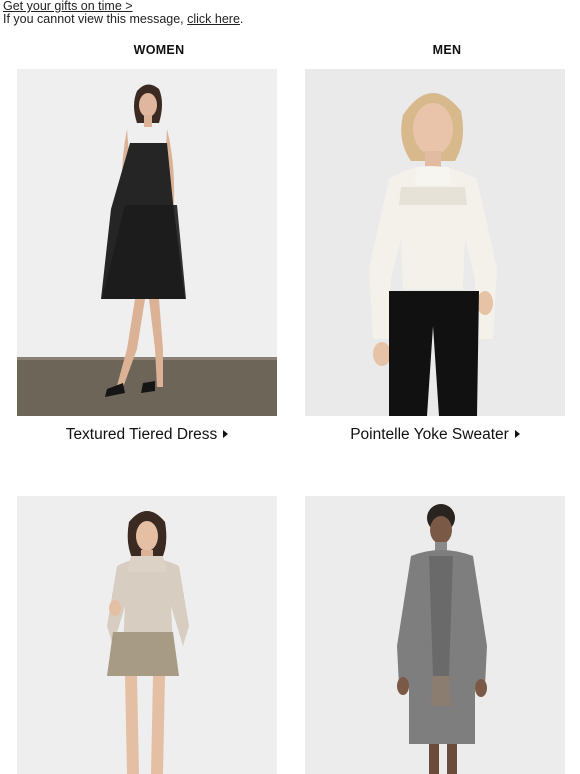 The width and height of the screenshot is (580, 774). What do you see at coordinates (241, 19) in the screenshot?
I see `period-text: .` at bounding box center [241, 19].